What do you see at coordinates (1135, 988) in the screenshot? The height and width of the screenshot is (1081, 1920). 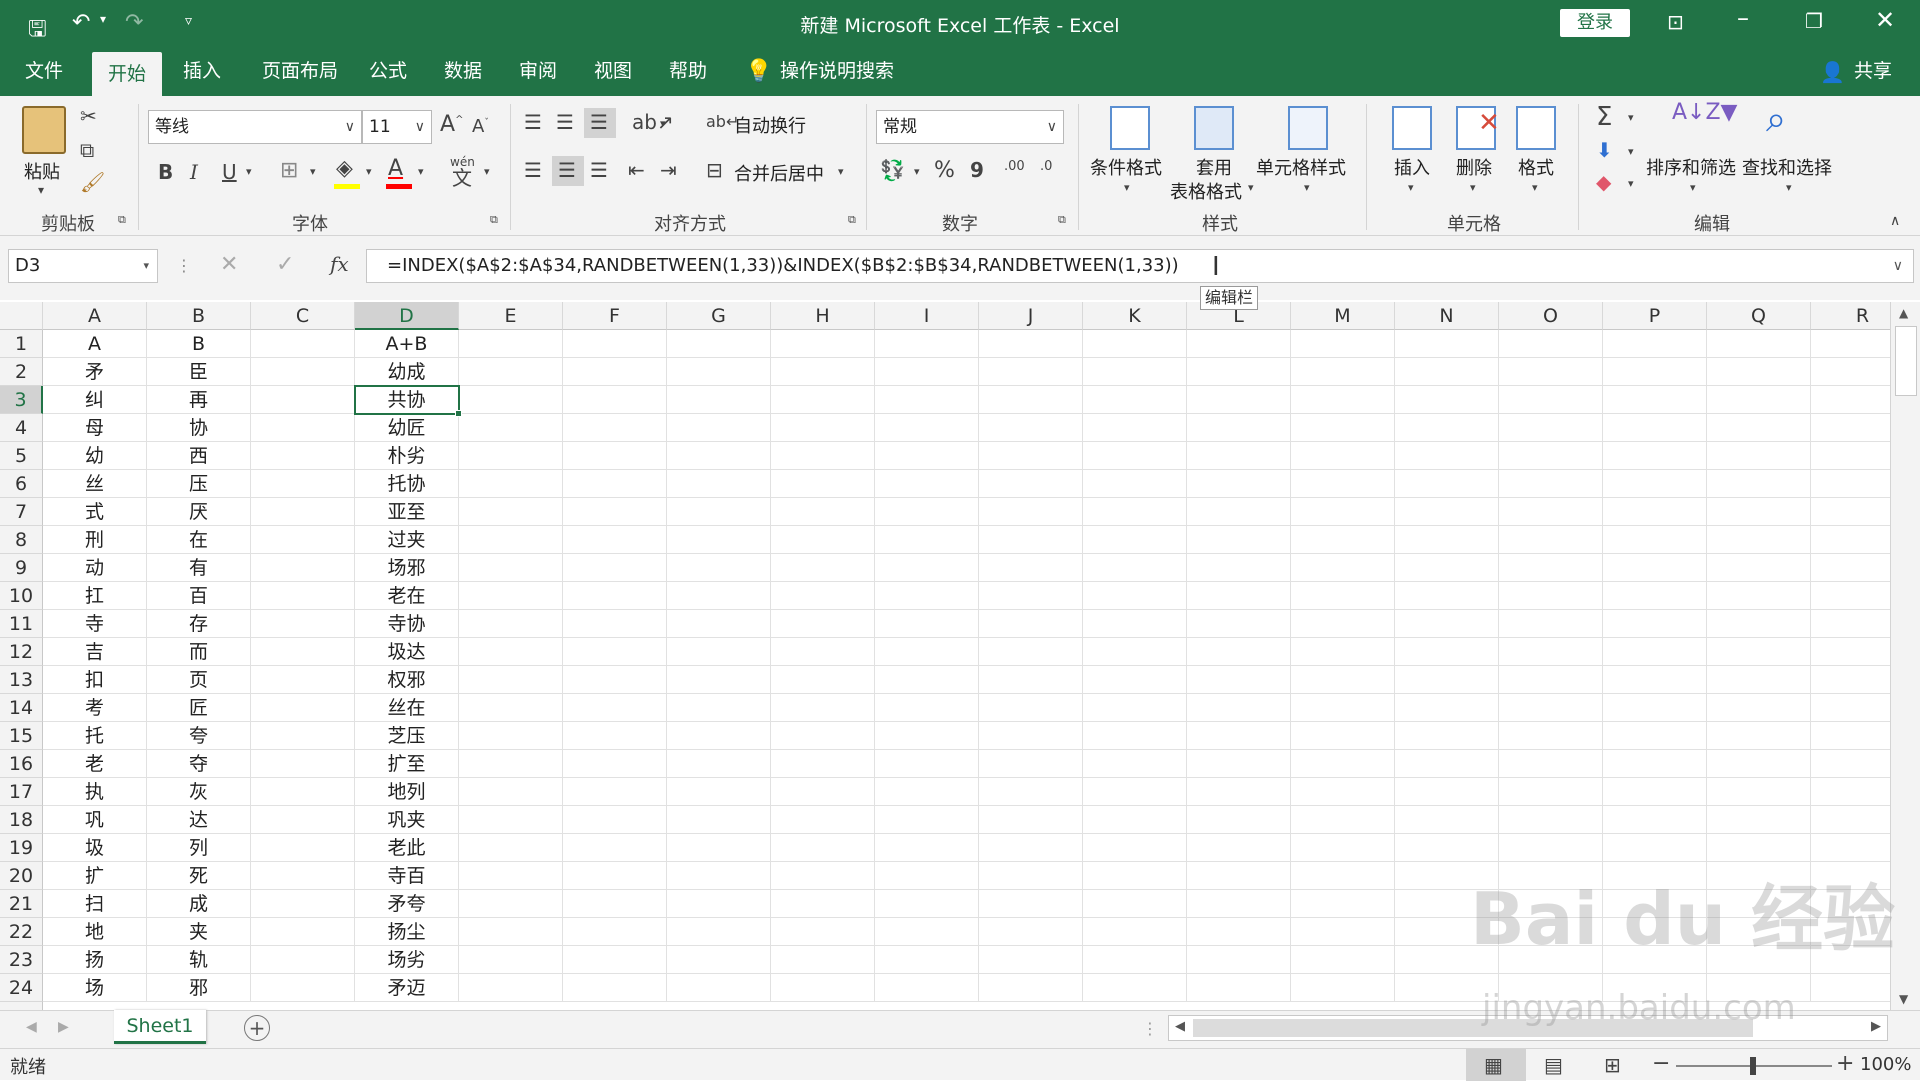 I see `cell-k24` at bounding box center [1135, 988].